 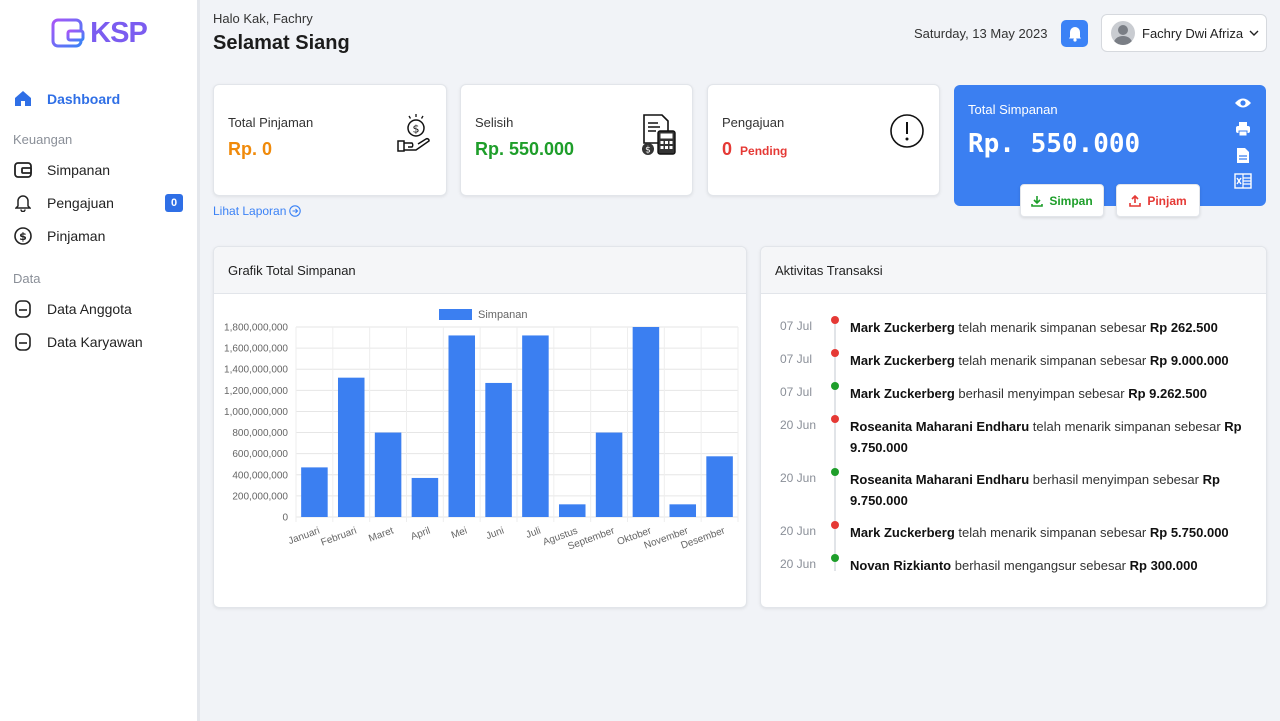 I want to click on calculator-invoice-icon: $, so click(x=658, y=137).